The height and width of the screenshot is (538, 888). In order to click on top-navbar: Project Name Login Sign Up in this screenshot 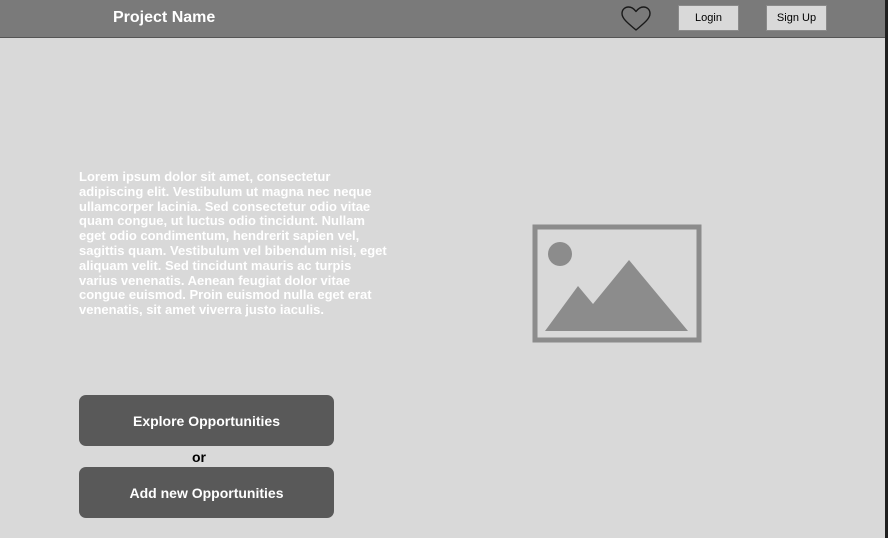, I will do `click(442, 19)`.